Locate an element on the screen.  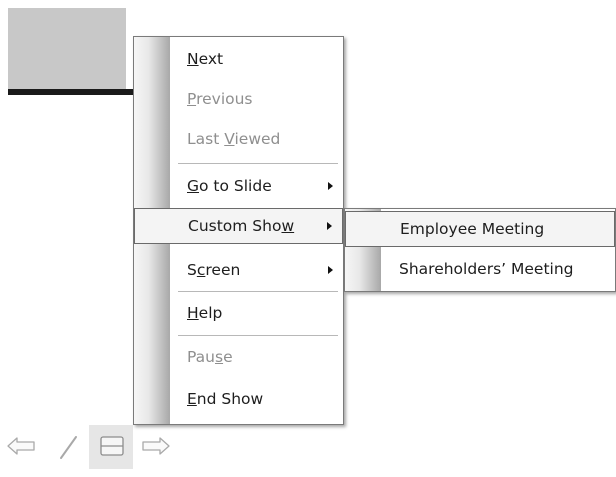
slideshow-toolbar is located at coordinates (120, 451).